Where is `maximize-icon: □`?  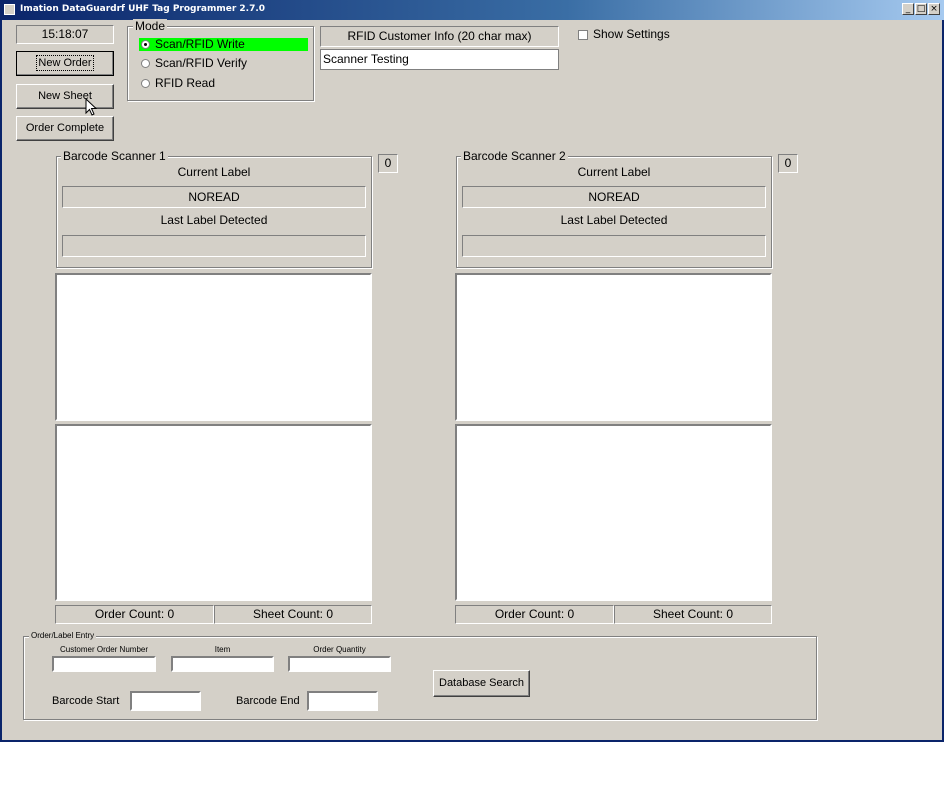 maximize-icon: □ is located at coordinates (921, 9).